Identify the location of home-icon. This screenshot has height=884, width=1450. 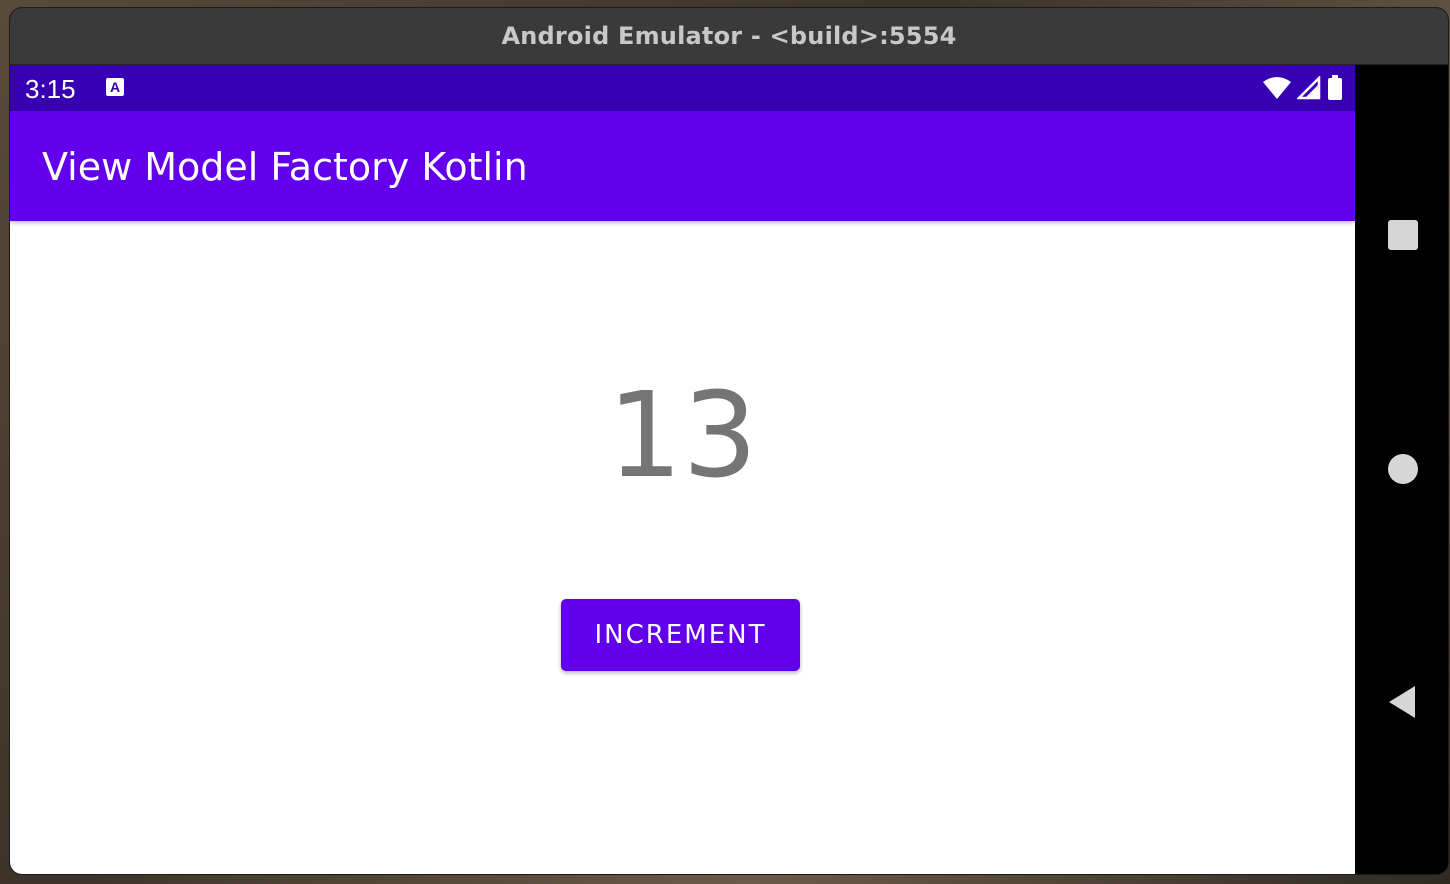
(1403, 469).